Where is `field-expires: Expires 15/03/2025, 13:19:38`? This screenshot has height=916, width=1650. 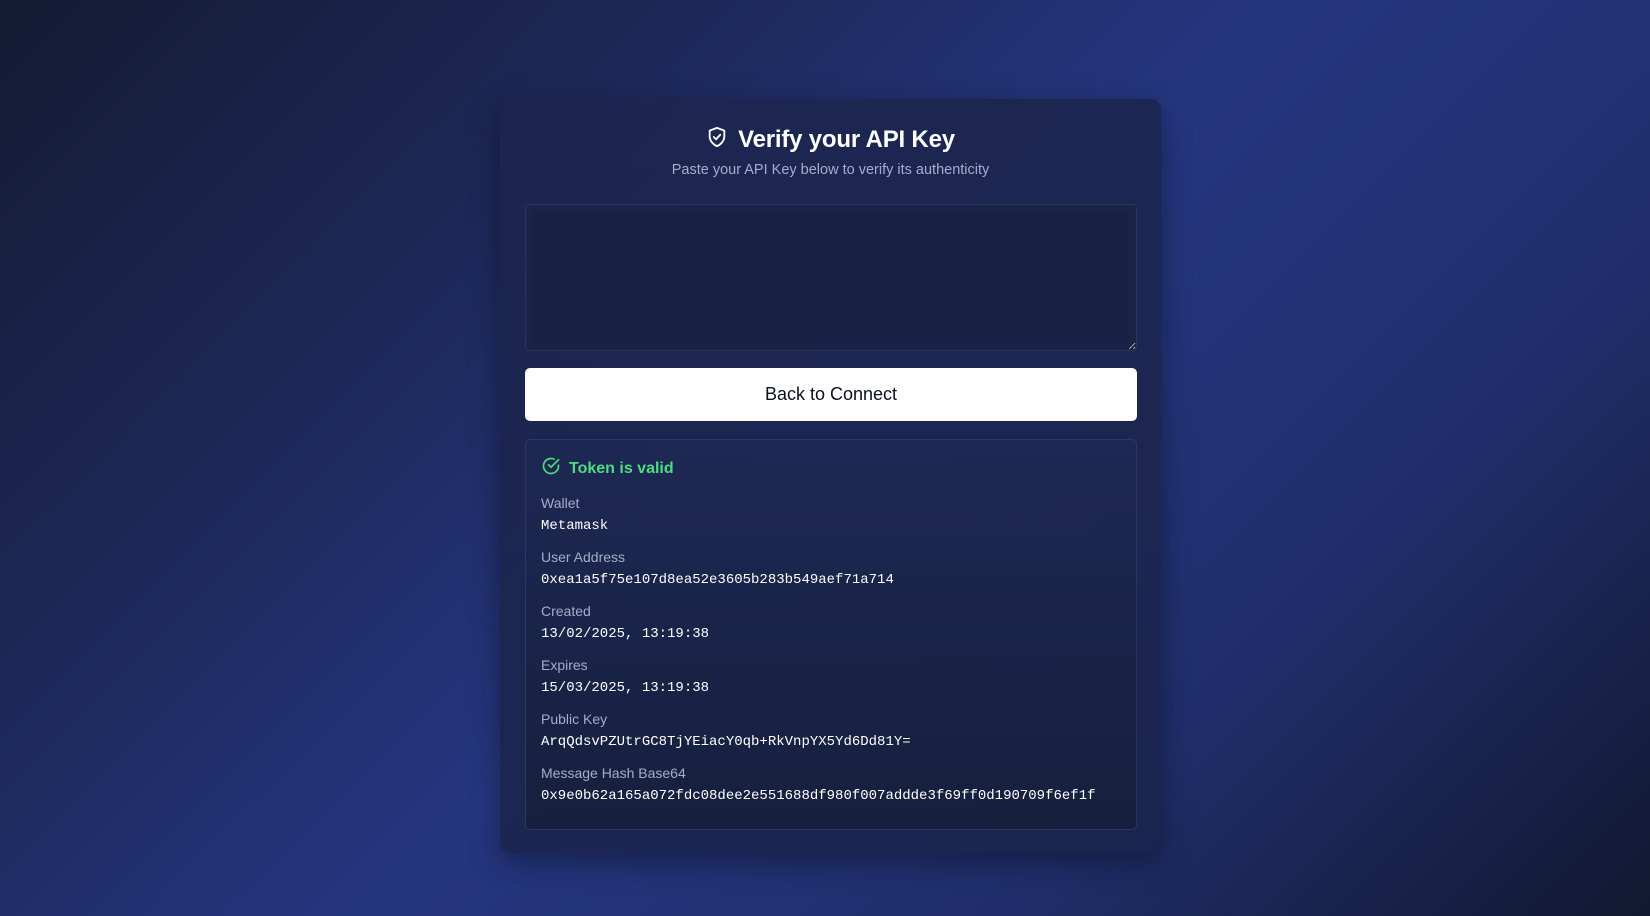
field-expires: Expires 15/03/2025, 13:19:38 is located at coordinates (831, 677).